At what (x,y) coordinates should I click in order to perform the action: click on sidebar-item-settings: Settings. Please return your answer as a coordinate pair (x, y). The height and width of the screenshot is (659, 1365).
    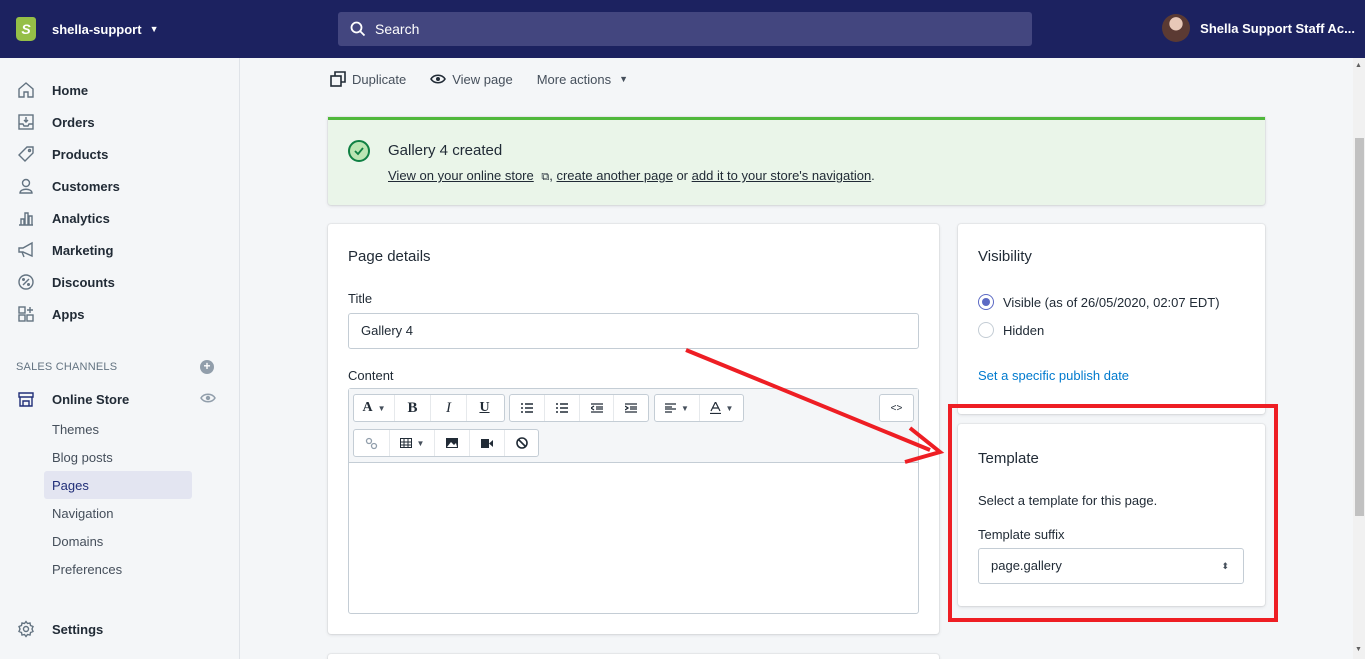
    Looking at the image, I should click on (59, 629).